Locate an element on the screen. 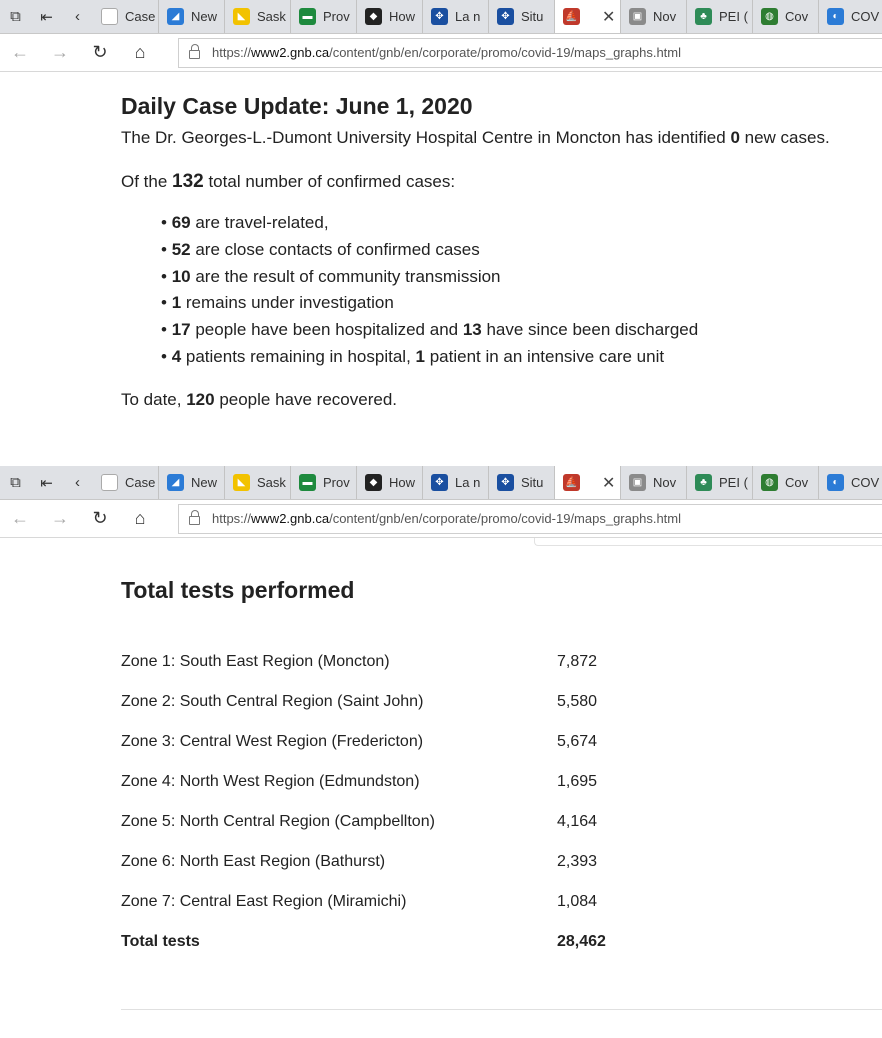  total-text: Of the is located at coordinates (147, 181).